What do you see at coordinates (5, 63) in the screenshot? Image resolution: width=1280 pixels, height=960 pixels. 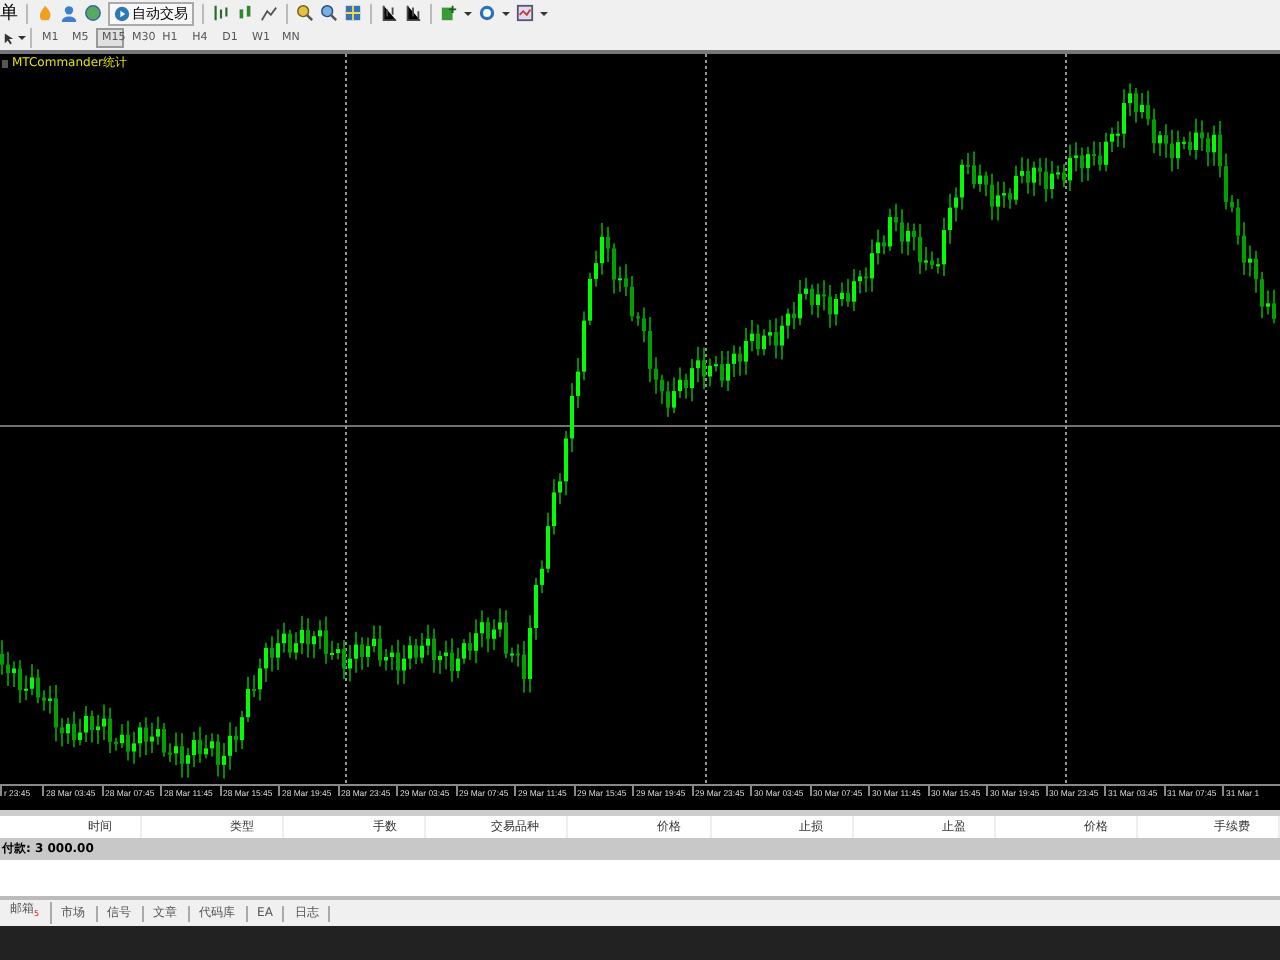 I see `indicator-marker` at bounding box center [5, 63].